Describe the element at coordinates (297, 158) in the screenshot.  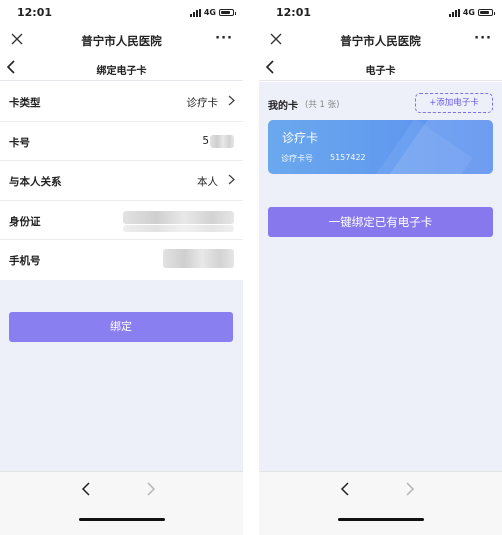
I see `card-number-label: 诊疗卡号` at that location.